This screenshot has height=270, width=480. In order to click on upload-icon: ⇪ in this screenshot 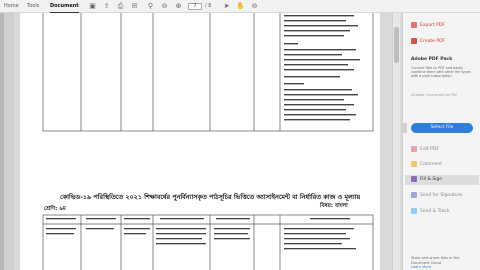, I will do `click(106, 6)`.